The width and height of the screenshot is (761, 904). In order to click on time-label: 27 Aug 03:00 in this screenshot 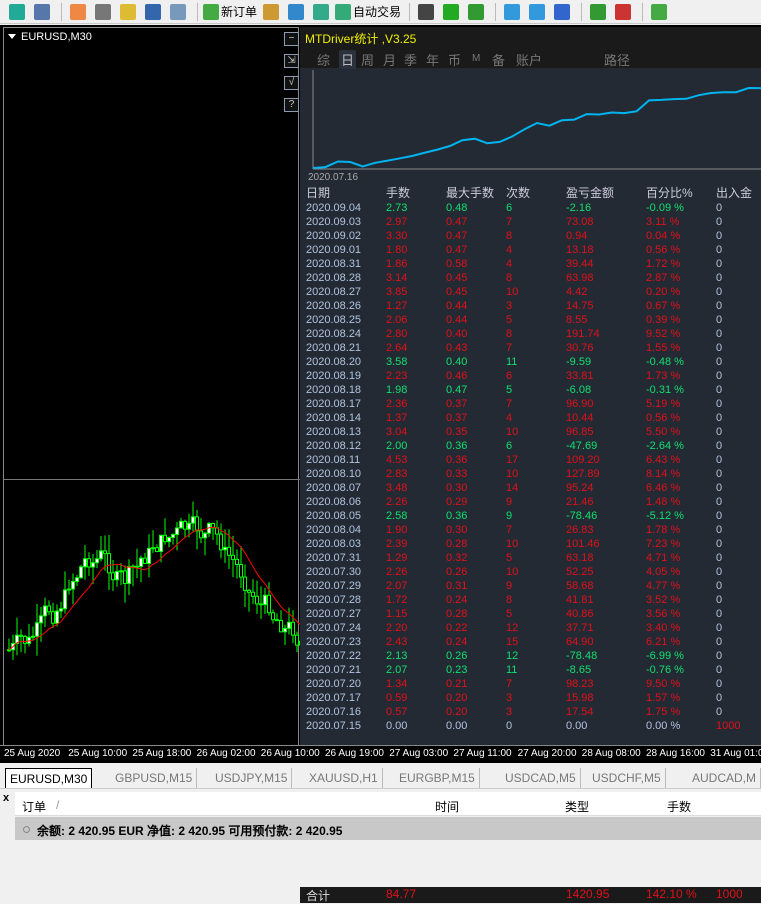, I will do `click(419, 753)`.